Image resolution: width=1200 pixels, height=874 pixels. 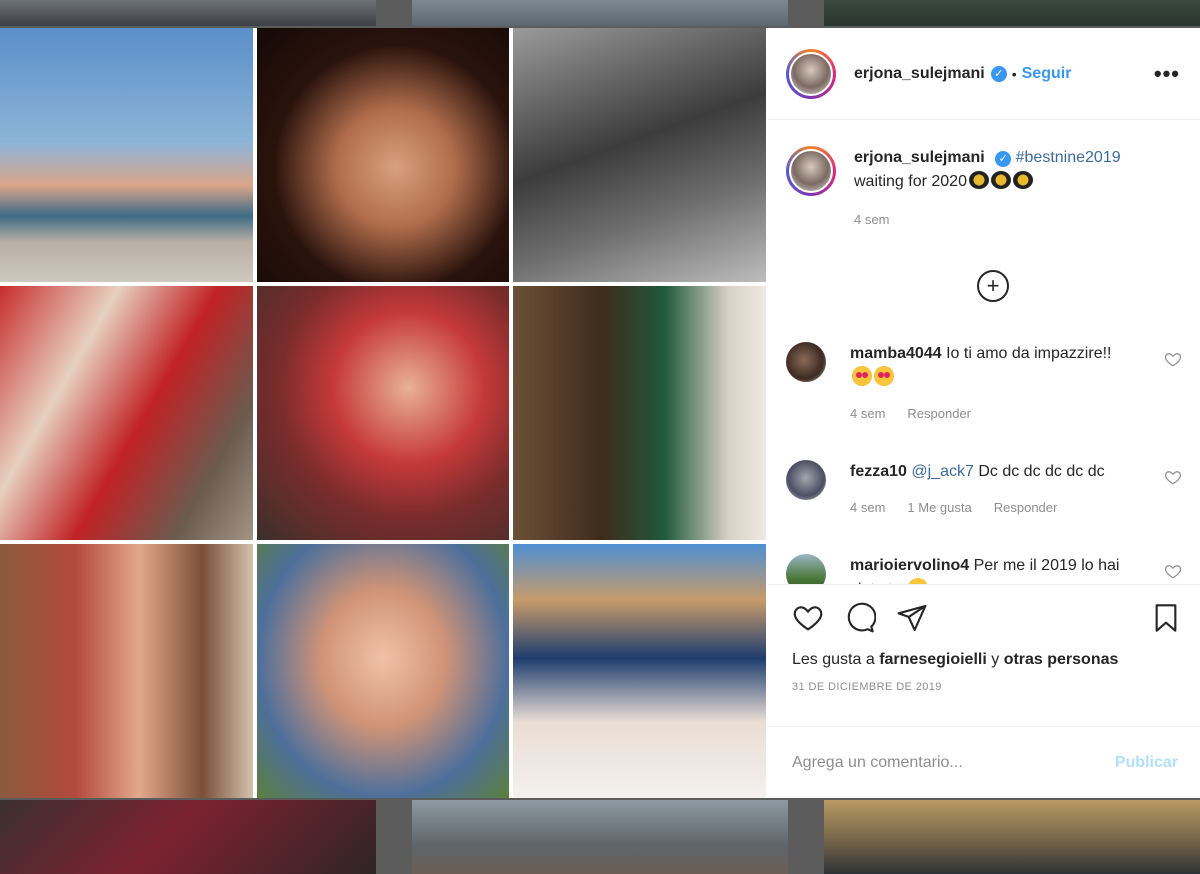 I want to click on comment-text: Io ti amo da impazzire!!, so click(x=1029, y=353).